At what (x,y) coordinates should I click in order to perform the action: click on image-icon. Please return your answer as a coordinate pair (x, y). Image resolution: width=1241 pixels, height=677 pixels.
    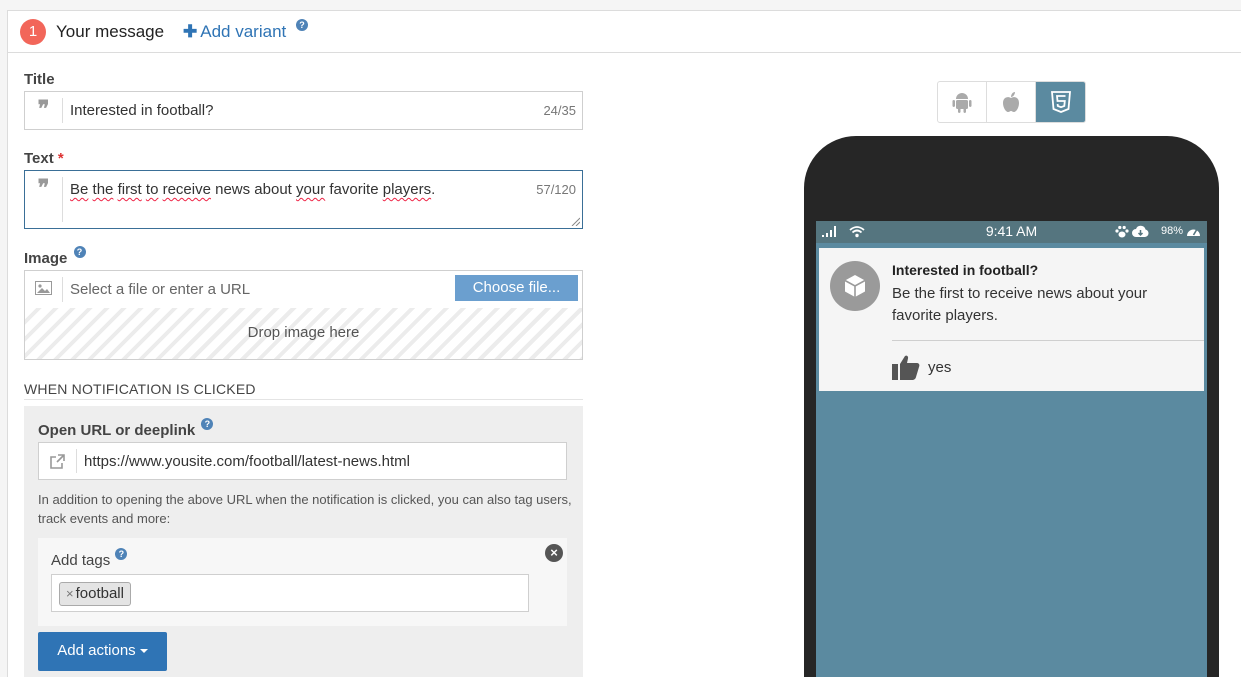
    Looking at the image, I should click on (43, 289).